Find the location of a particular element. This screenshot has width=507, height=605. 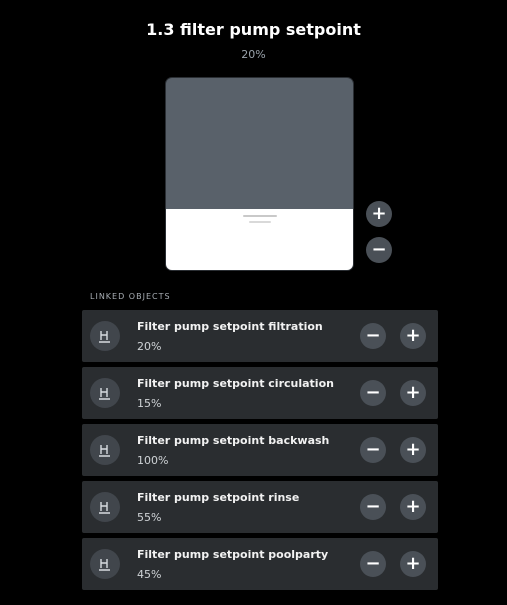

item-title: Filter pump setpoint poolparty is located at coordinates (233, 554).